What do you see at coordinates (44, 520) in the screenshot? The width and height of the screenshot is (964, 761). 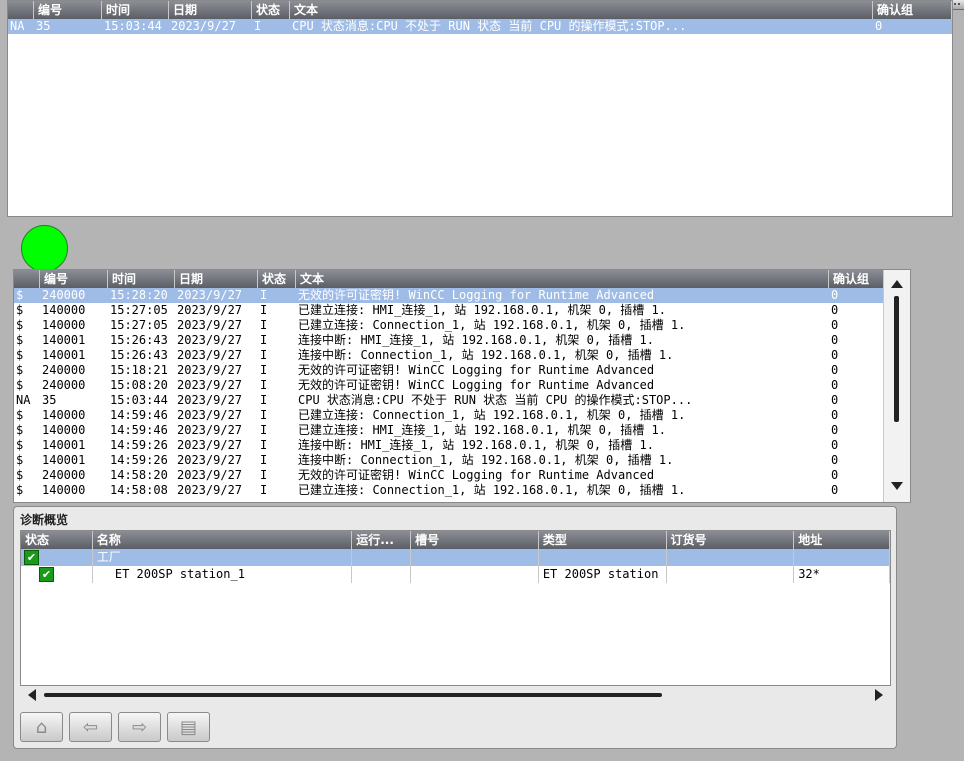 I see `diagnostics-title: 诊断概览` at bounding box center [44, 520].